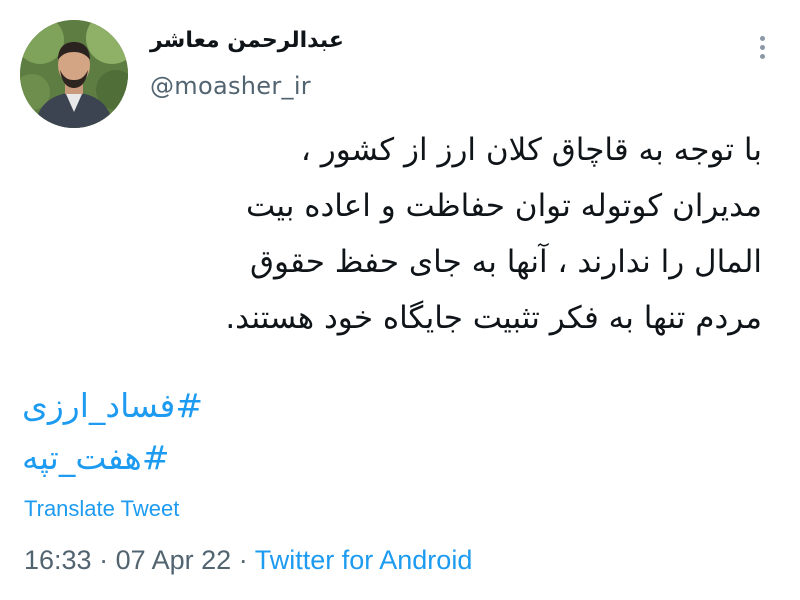 This screenshot has height=600, width=800. What do you see at coordinates (531, 150) in the screenshot?
I see `tweet-line: با توجه به قاچاق کلان ارز از کشور ،` at bounding box center [531, 150].